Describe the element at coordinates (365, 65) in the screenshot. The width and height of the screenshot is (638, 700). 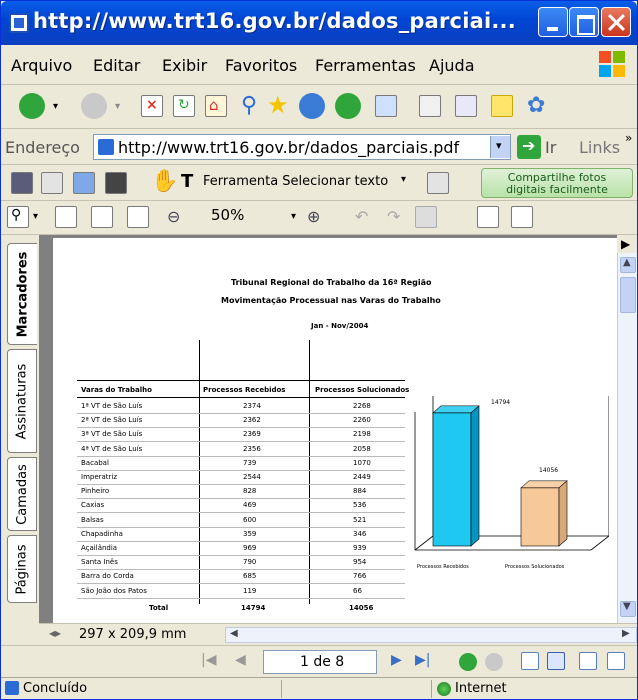
I see `menu-ferramentas: Ferramentas` at that location.